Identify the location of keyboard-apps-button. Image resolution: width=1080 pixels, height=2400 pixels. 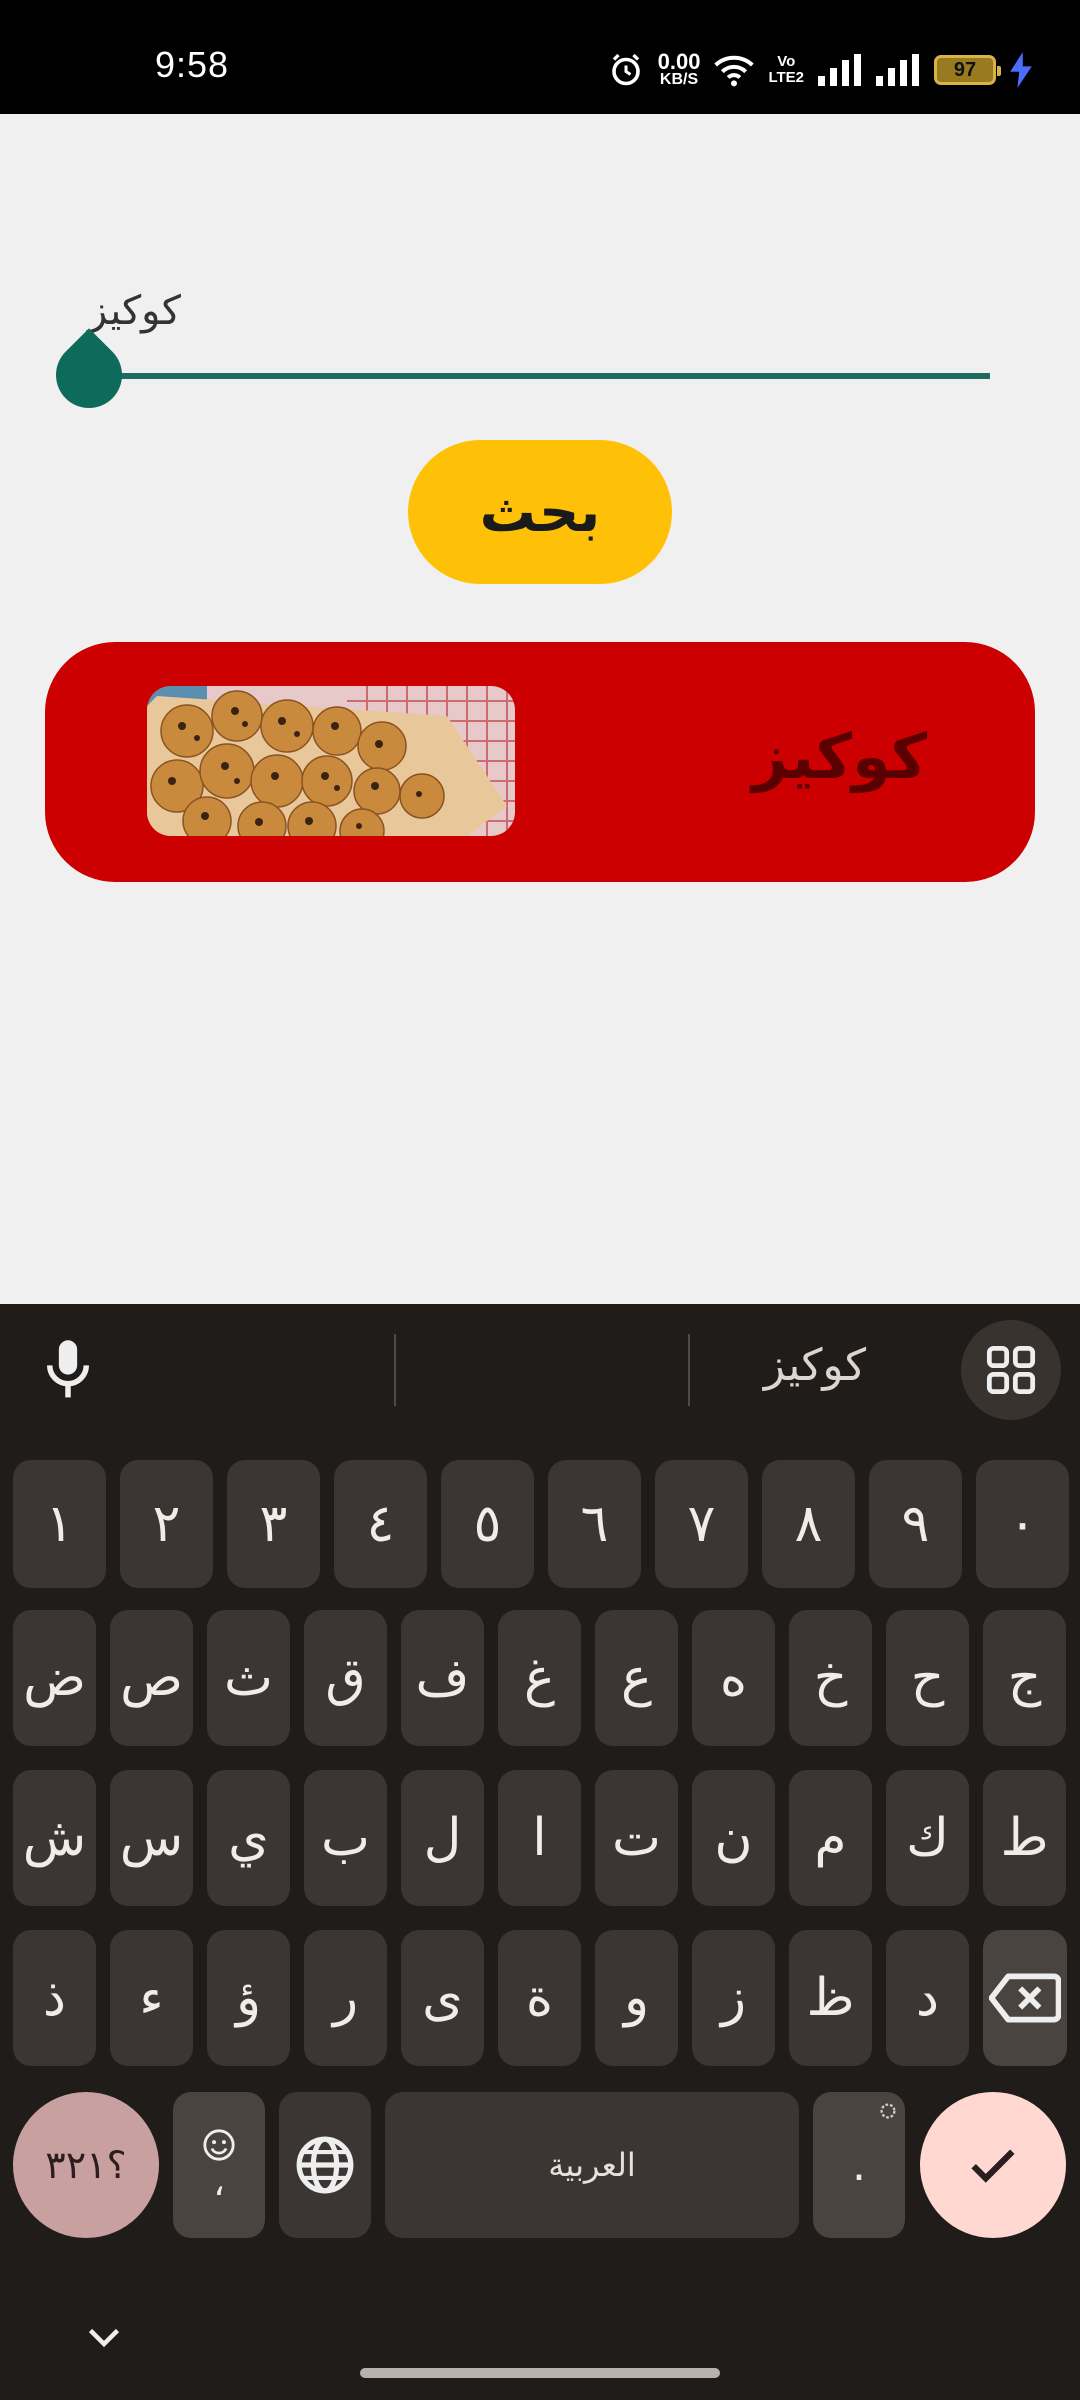
(1011, 1370).